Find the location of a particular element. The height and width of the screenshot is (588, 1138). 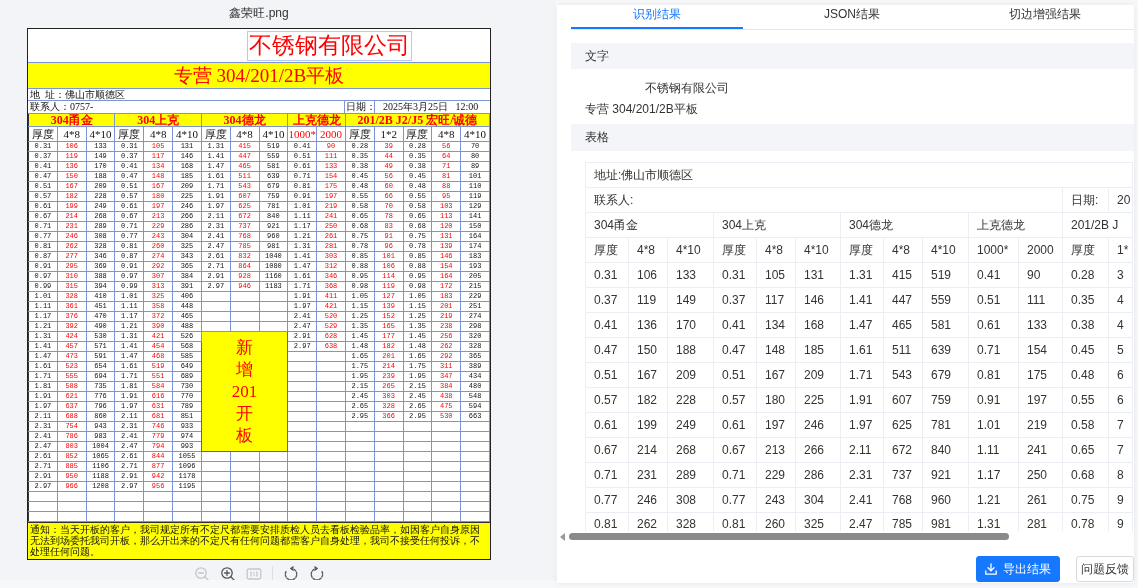

table-cell: 625 is located at coordinates (903, 425).